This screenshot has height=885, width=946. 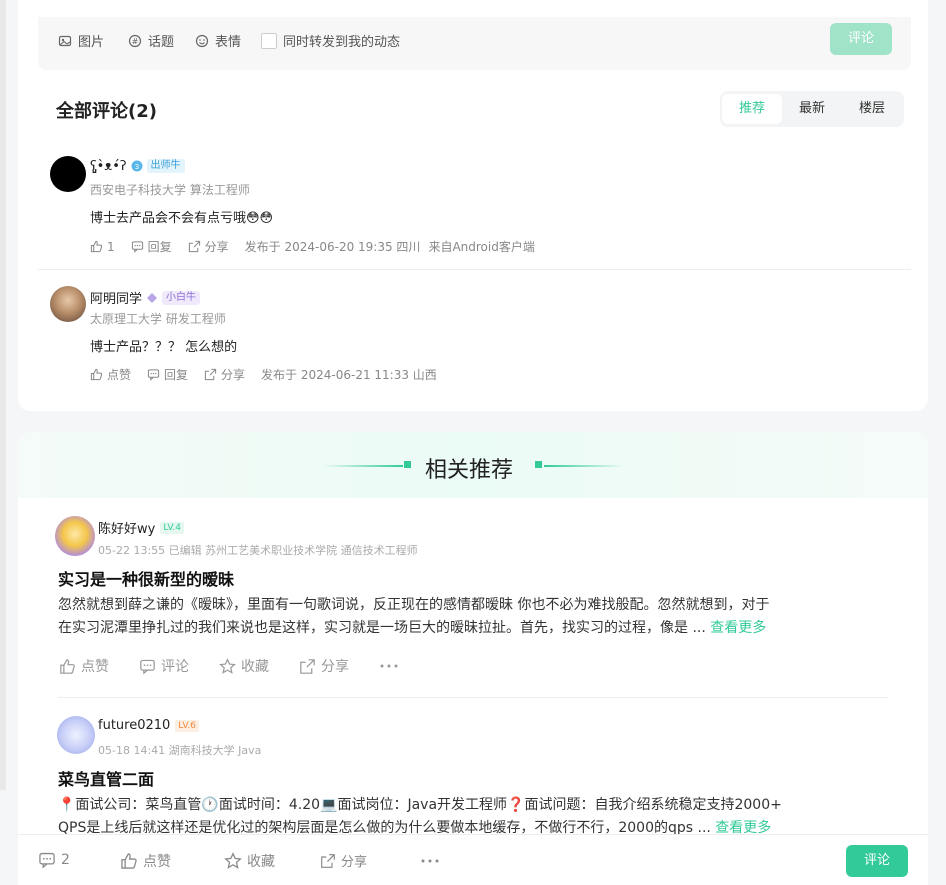 What do you see at coordinates (102, 247) in the screenshot?
I see `like-button: 1` at bounding box center [102, 247].